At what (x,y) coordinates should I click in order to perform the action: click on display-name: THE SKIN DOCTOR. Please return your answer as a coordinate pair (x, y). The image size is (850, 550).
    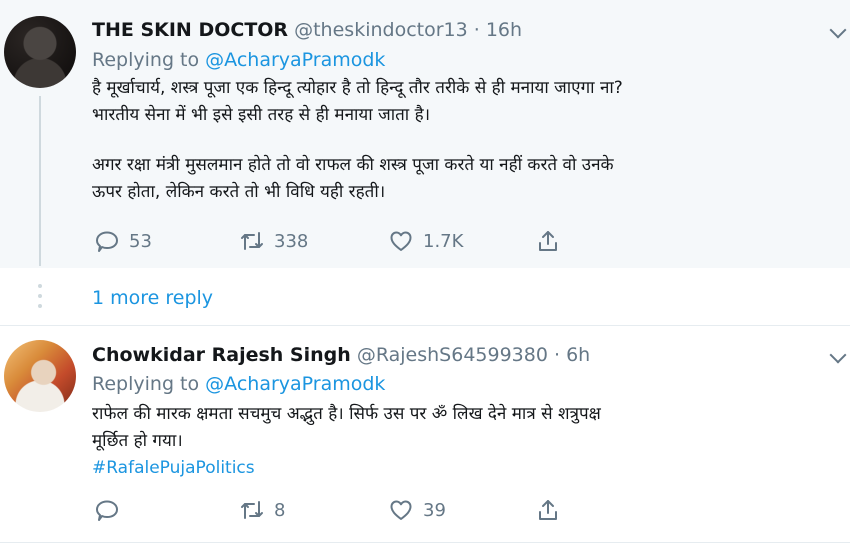
    Looking at the image, I should click on (190, 30).